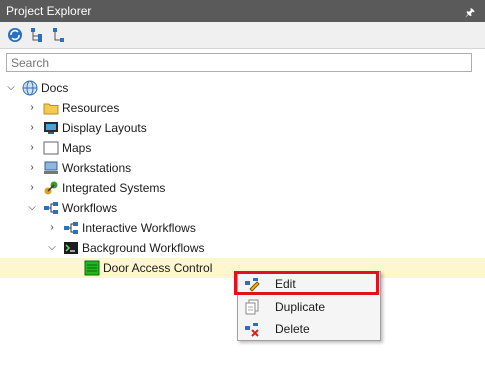  I want to click on collapse-tree-icon, so click(59, 35).